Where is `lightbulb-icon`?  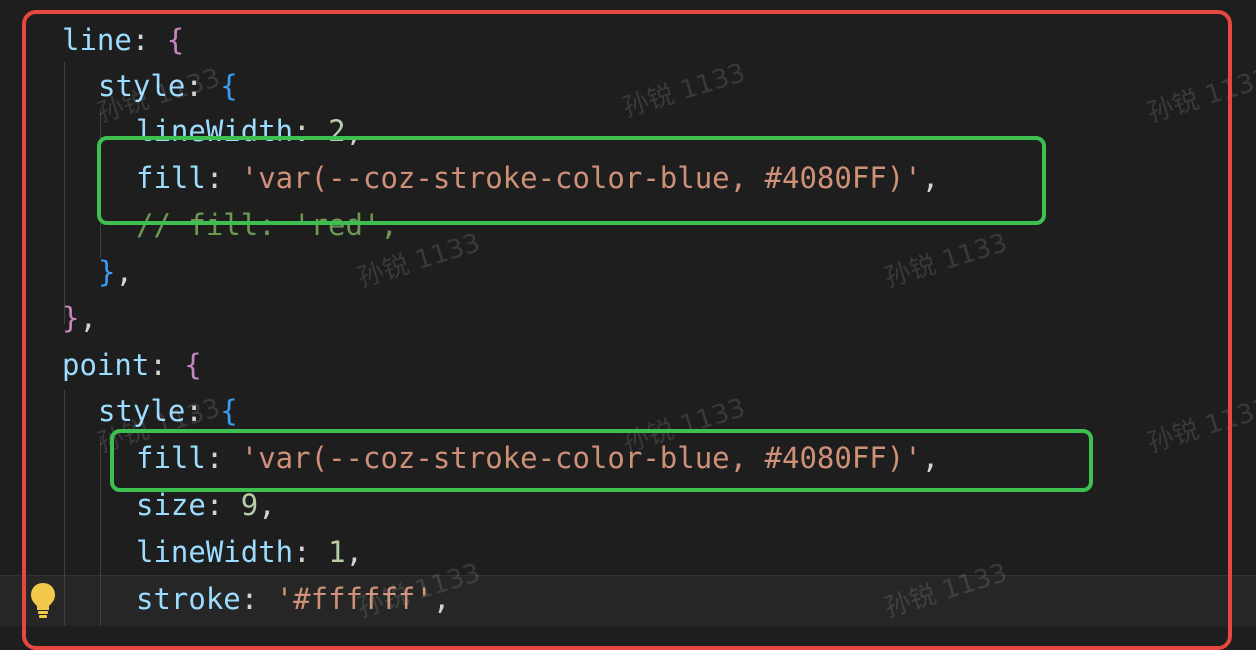 lightbulb-icon is located at coordinates (43, 600).